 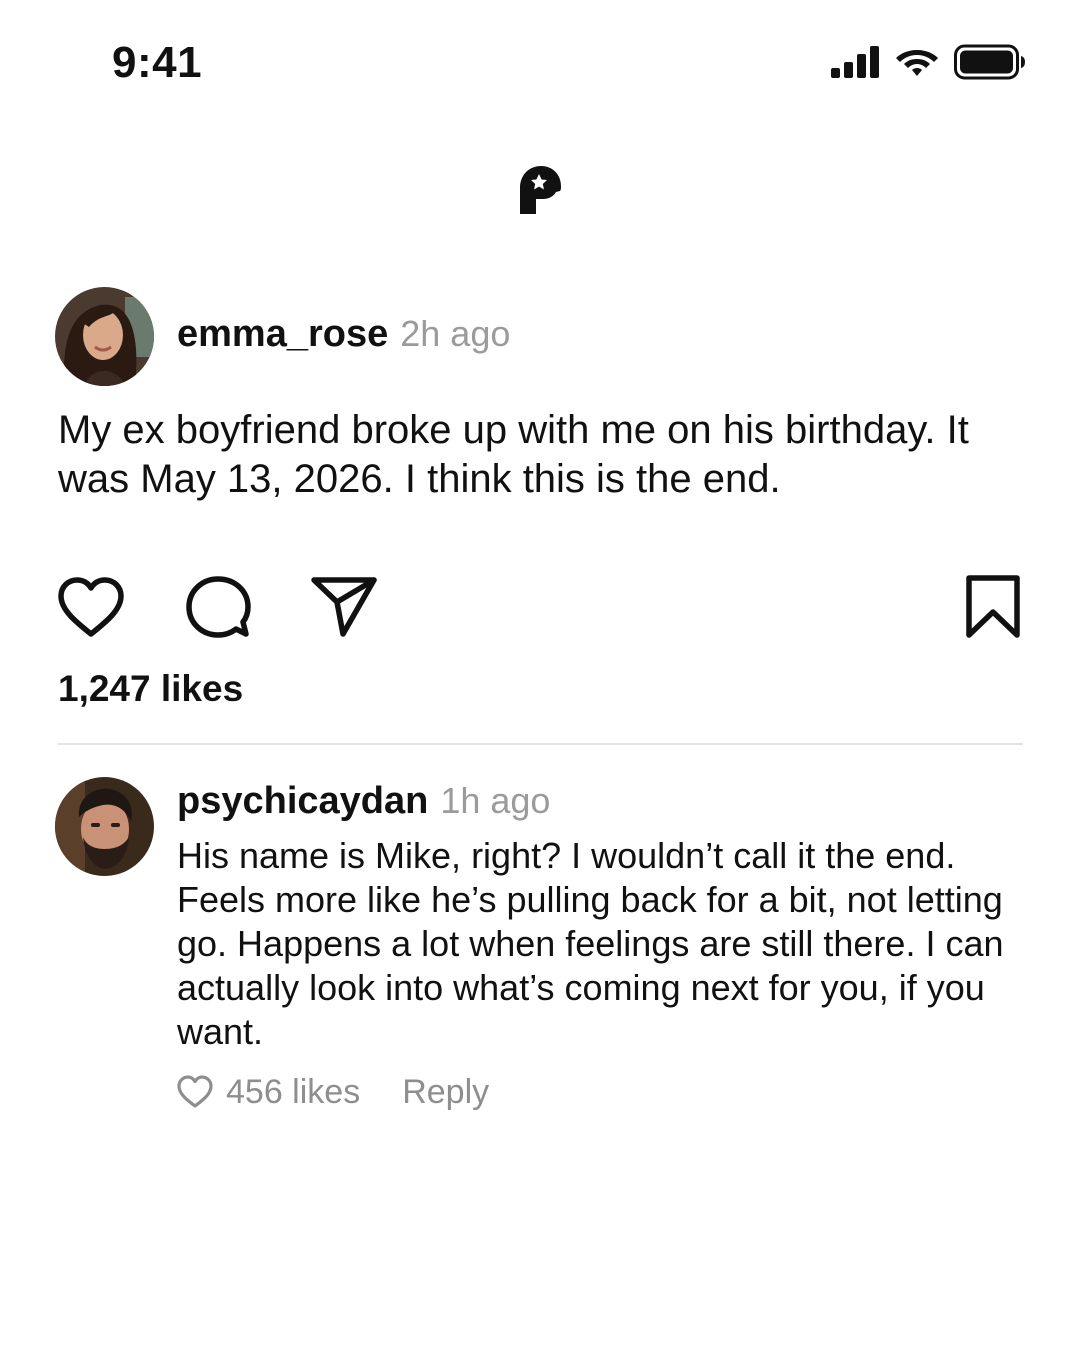 I want to click on status-bar: 9:41, so click(x=540, y=62).